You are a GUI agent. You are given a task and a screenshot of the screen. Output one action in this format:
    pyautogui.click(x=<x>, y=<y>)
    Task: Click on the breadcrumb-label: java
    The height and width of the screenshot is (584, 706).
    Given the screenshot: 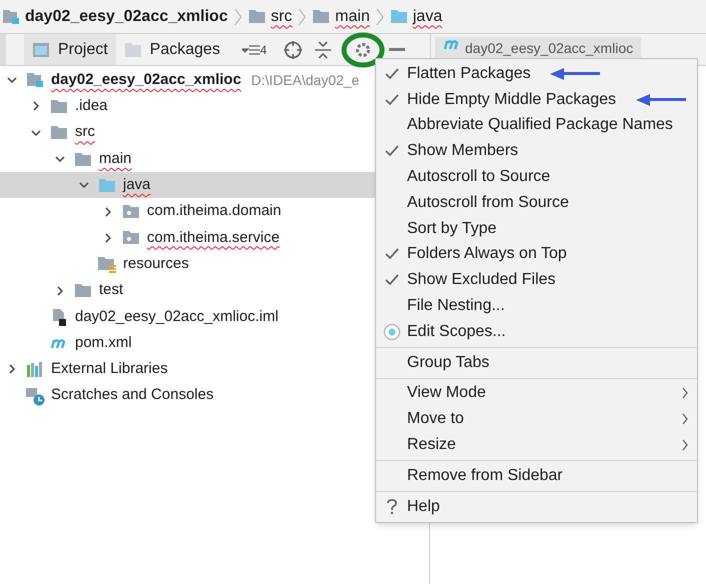 What is the action you would take?
    pyautogui.click(x=427, y=16)
    